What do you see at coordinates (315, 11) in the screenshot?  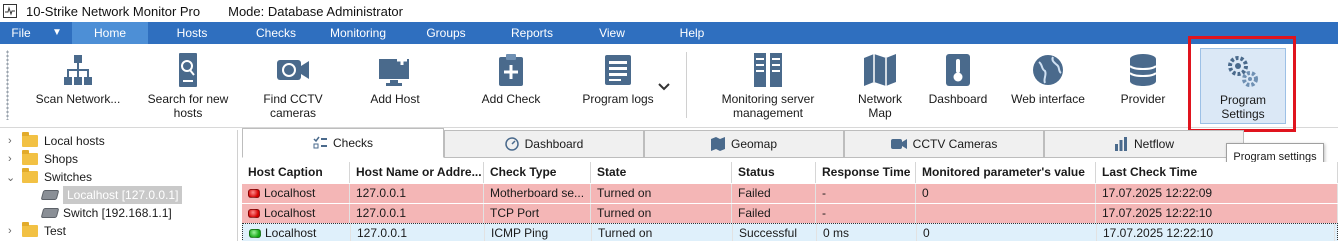 I see `mode-label: Mode: Database Administrator` at bounding box center [315, 11].